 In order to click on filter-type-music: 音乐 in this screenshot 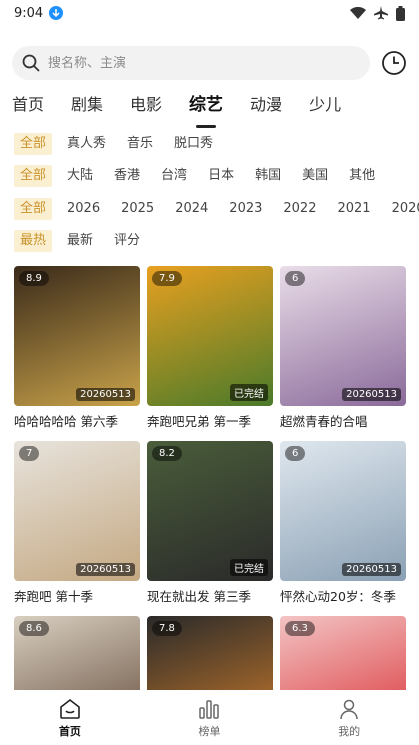, I will do `click(140, 144)`.